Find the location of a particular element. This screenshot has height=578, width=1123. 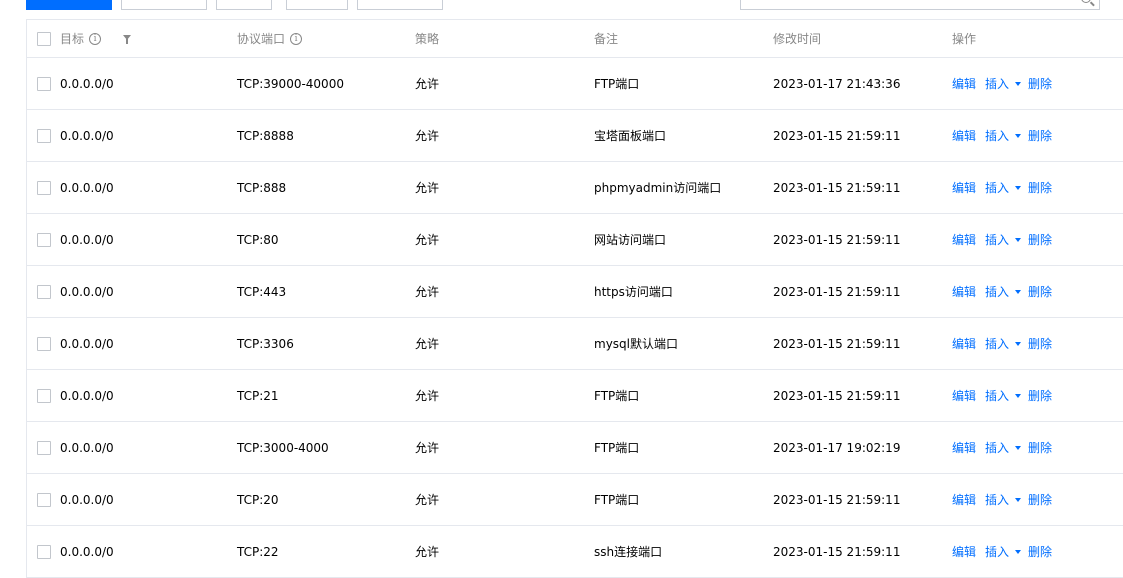

cell-protocol-port: TCP:20 is located at coordinates (258, 499).